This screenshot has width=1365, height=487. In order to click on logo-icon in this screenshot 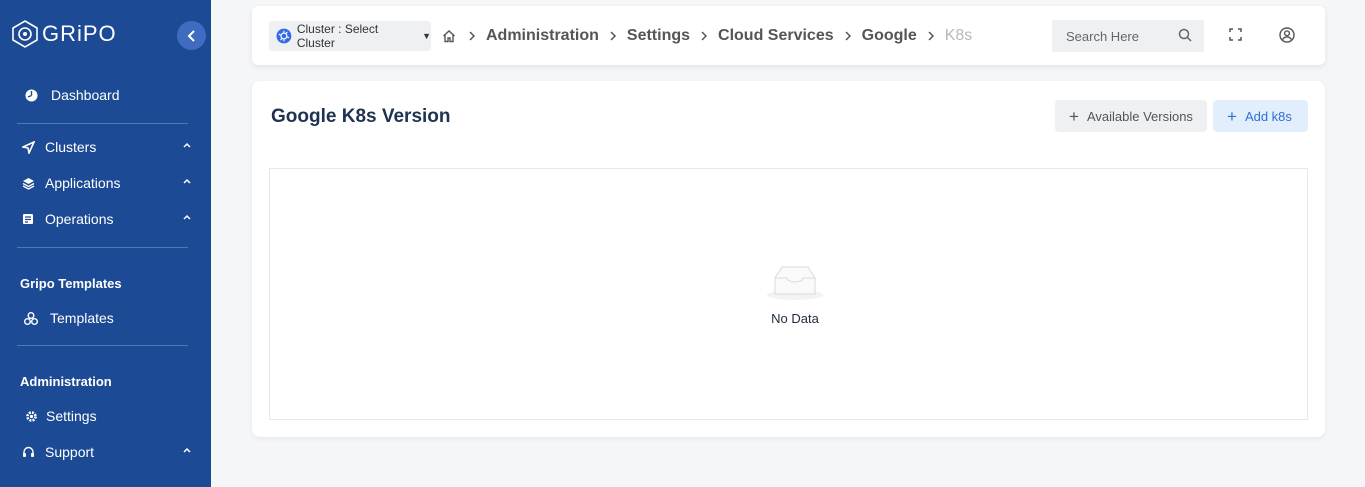, I will do `click(25, 34)`.